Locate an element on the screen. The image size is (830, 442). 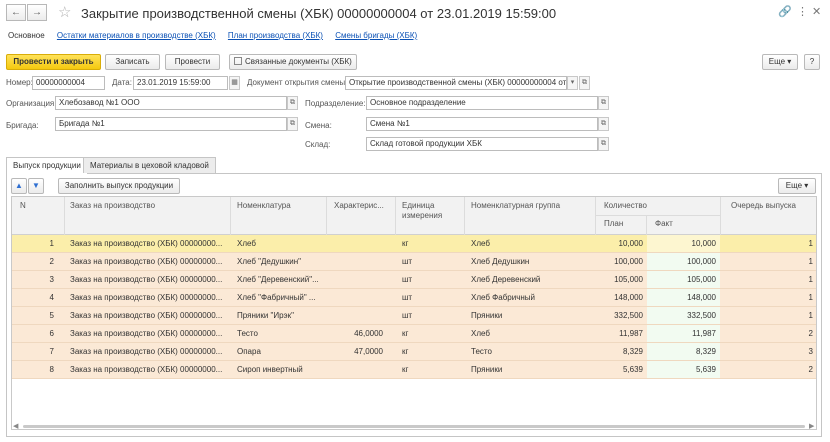
more-label: Еще is located at coordinates (777, 61).